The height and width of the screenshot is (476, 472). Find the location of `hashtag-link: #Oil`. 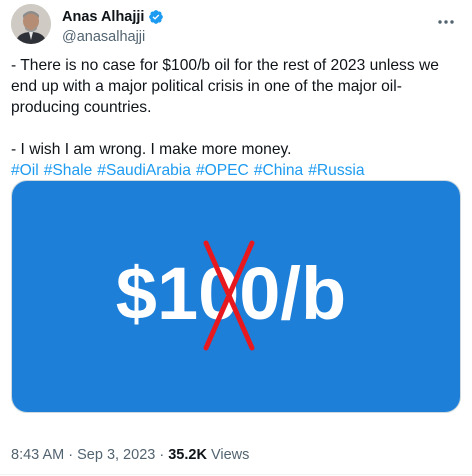

hashtag-link: #Oil is located at coordinates (25, 170).